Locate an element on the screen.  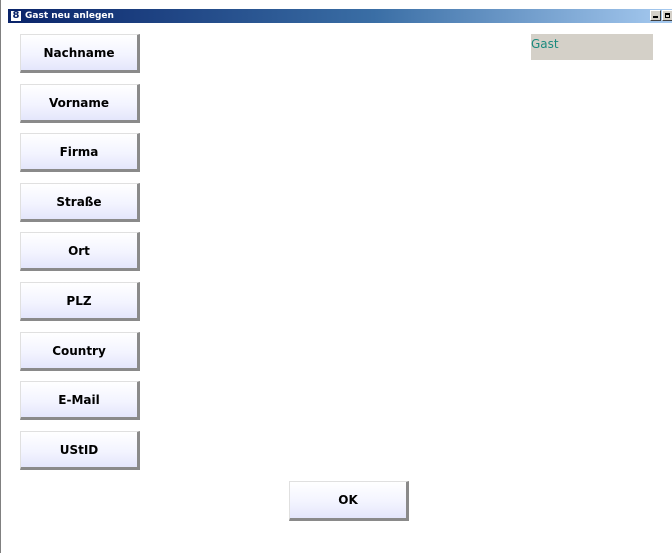
window-title: Gast neu anlegen is located at coordinates (69, 16).